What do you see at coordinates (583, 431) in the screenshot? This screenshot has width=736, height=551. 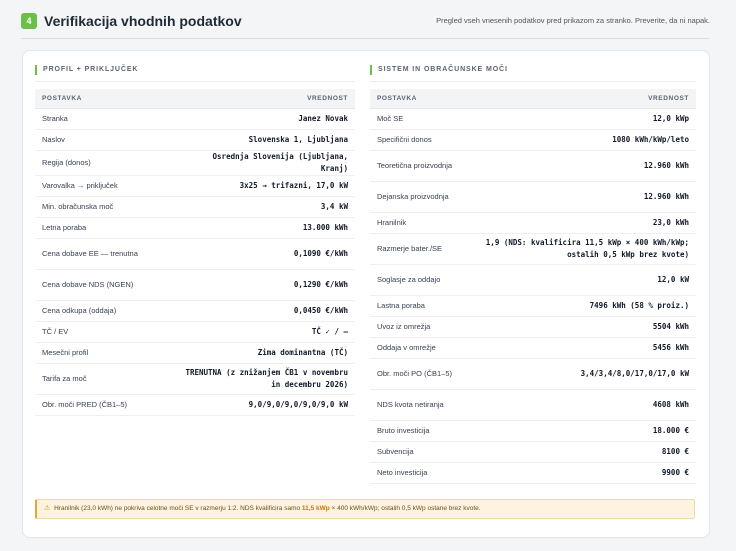 I see `row-value: 18.000 €` at bounding box center [583, 431].